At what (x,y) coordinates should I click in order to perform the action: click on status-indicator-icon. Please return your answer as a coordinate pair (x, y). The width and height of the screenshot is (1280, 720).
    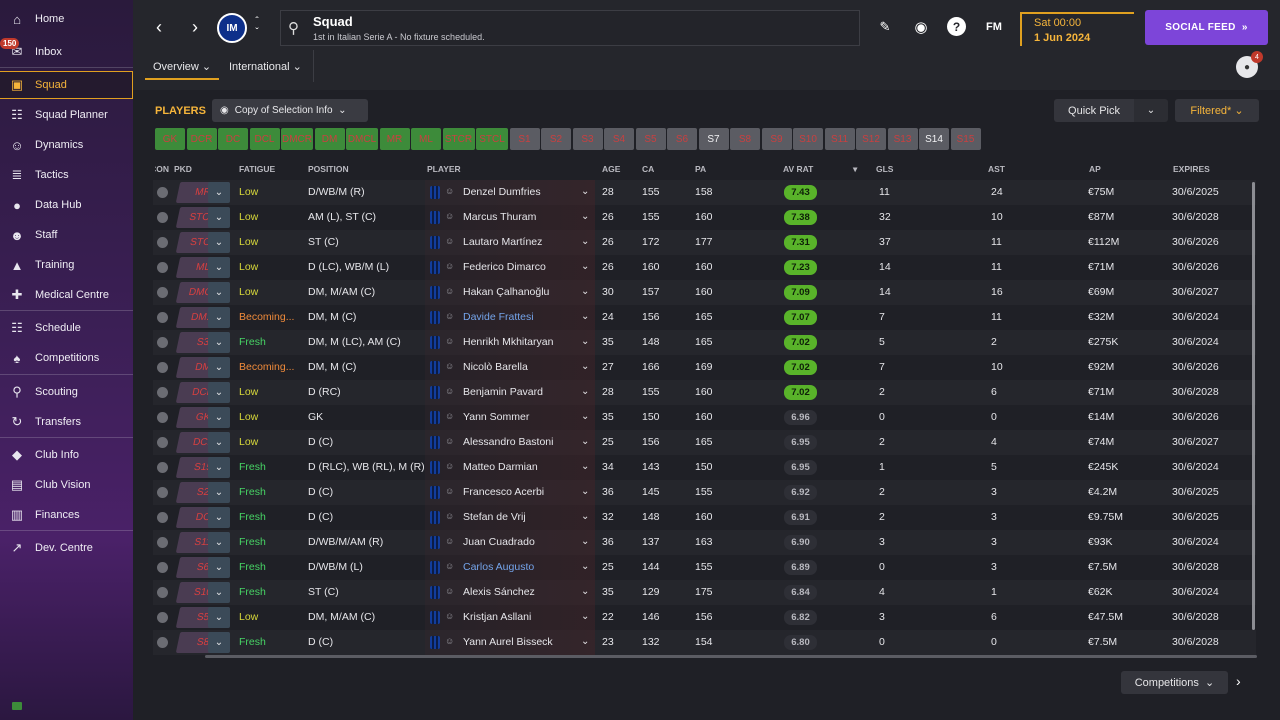
    Looking at the image, I should click on (17, 706).